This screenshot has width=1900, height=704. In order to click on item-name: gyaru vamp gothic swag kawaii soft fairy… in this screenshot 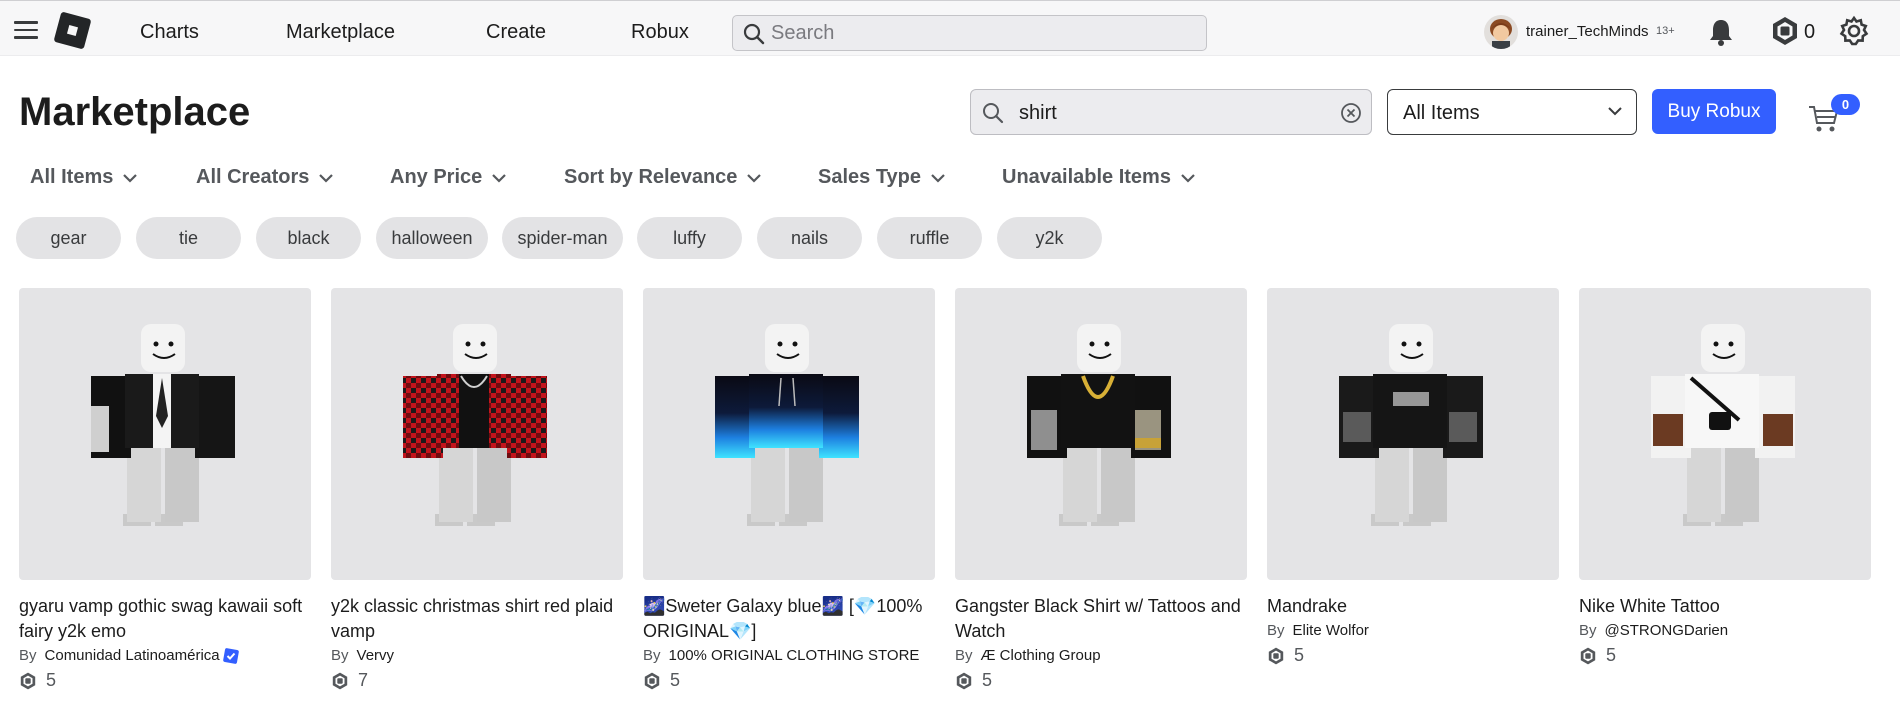, I will do `click(165, 619)`.